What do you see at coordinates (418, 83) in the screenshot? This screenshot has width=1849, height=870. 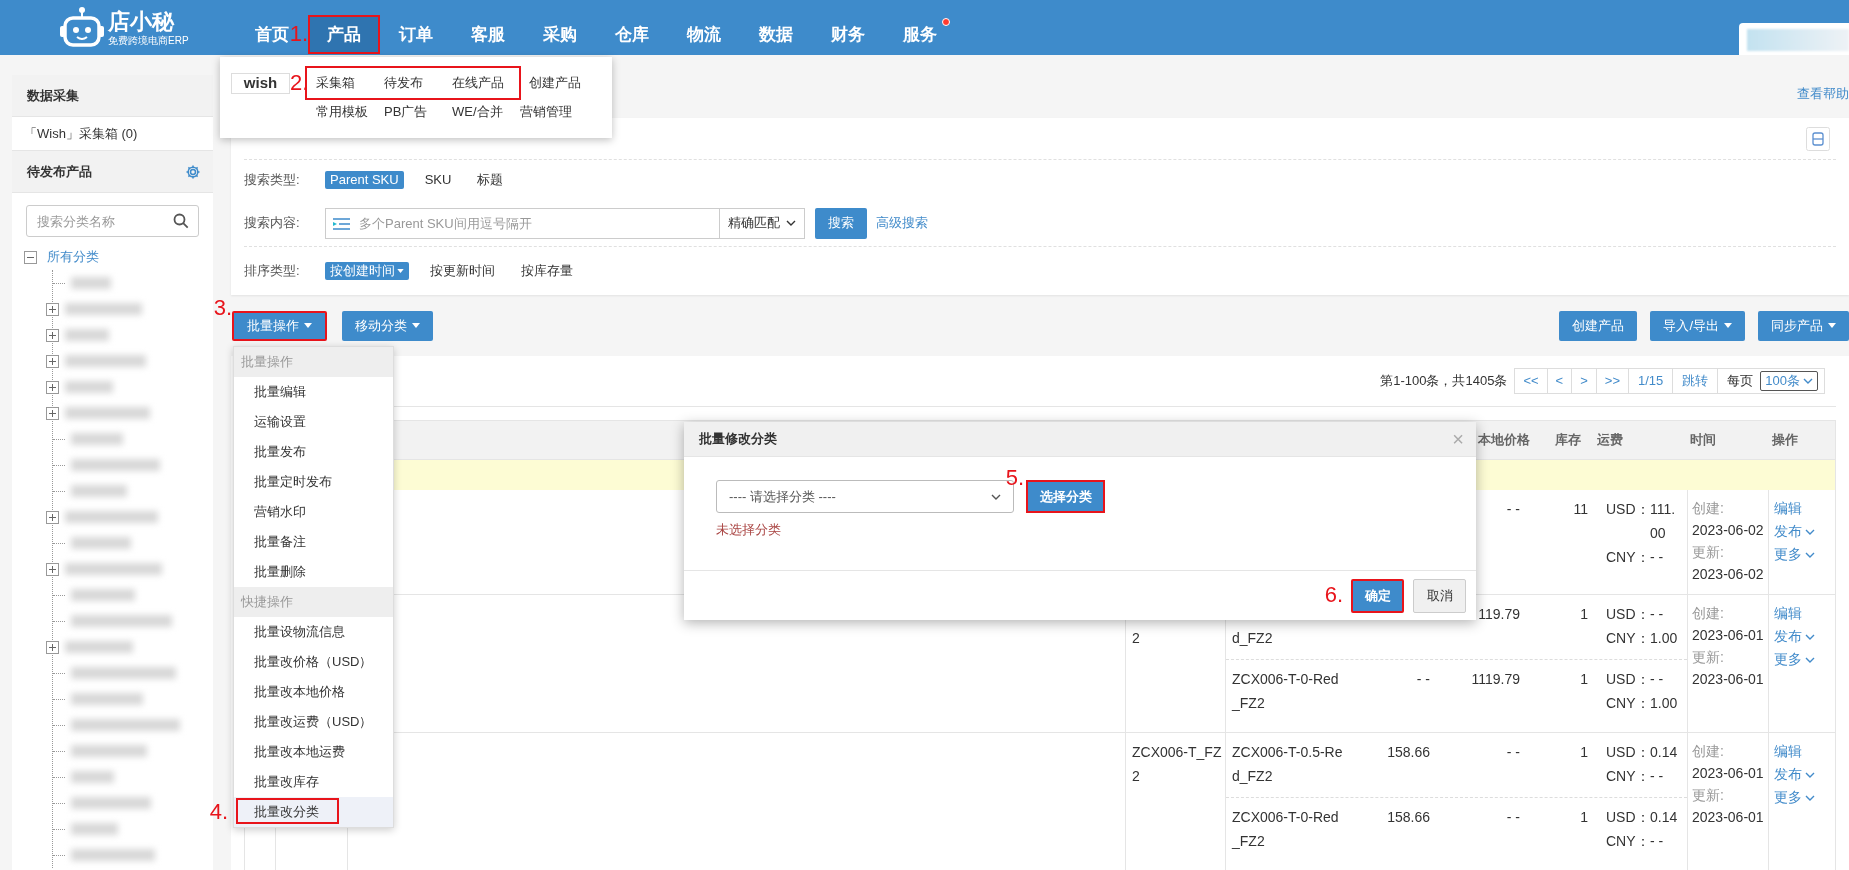 I see `menu-item: 待发布` at bounding box center [418, 83].